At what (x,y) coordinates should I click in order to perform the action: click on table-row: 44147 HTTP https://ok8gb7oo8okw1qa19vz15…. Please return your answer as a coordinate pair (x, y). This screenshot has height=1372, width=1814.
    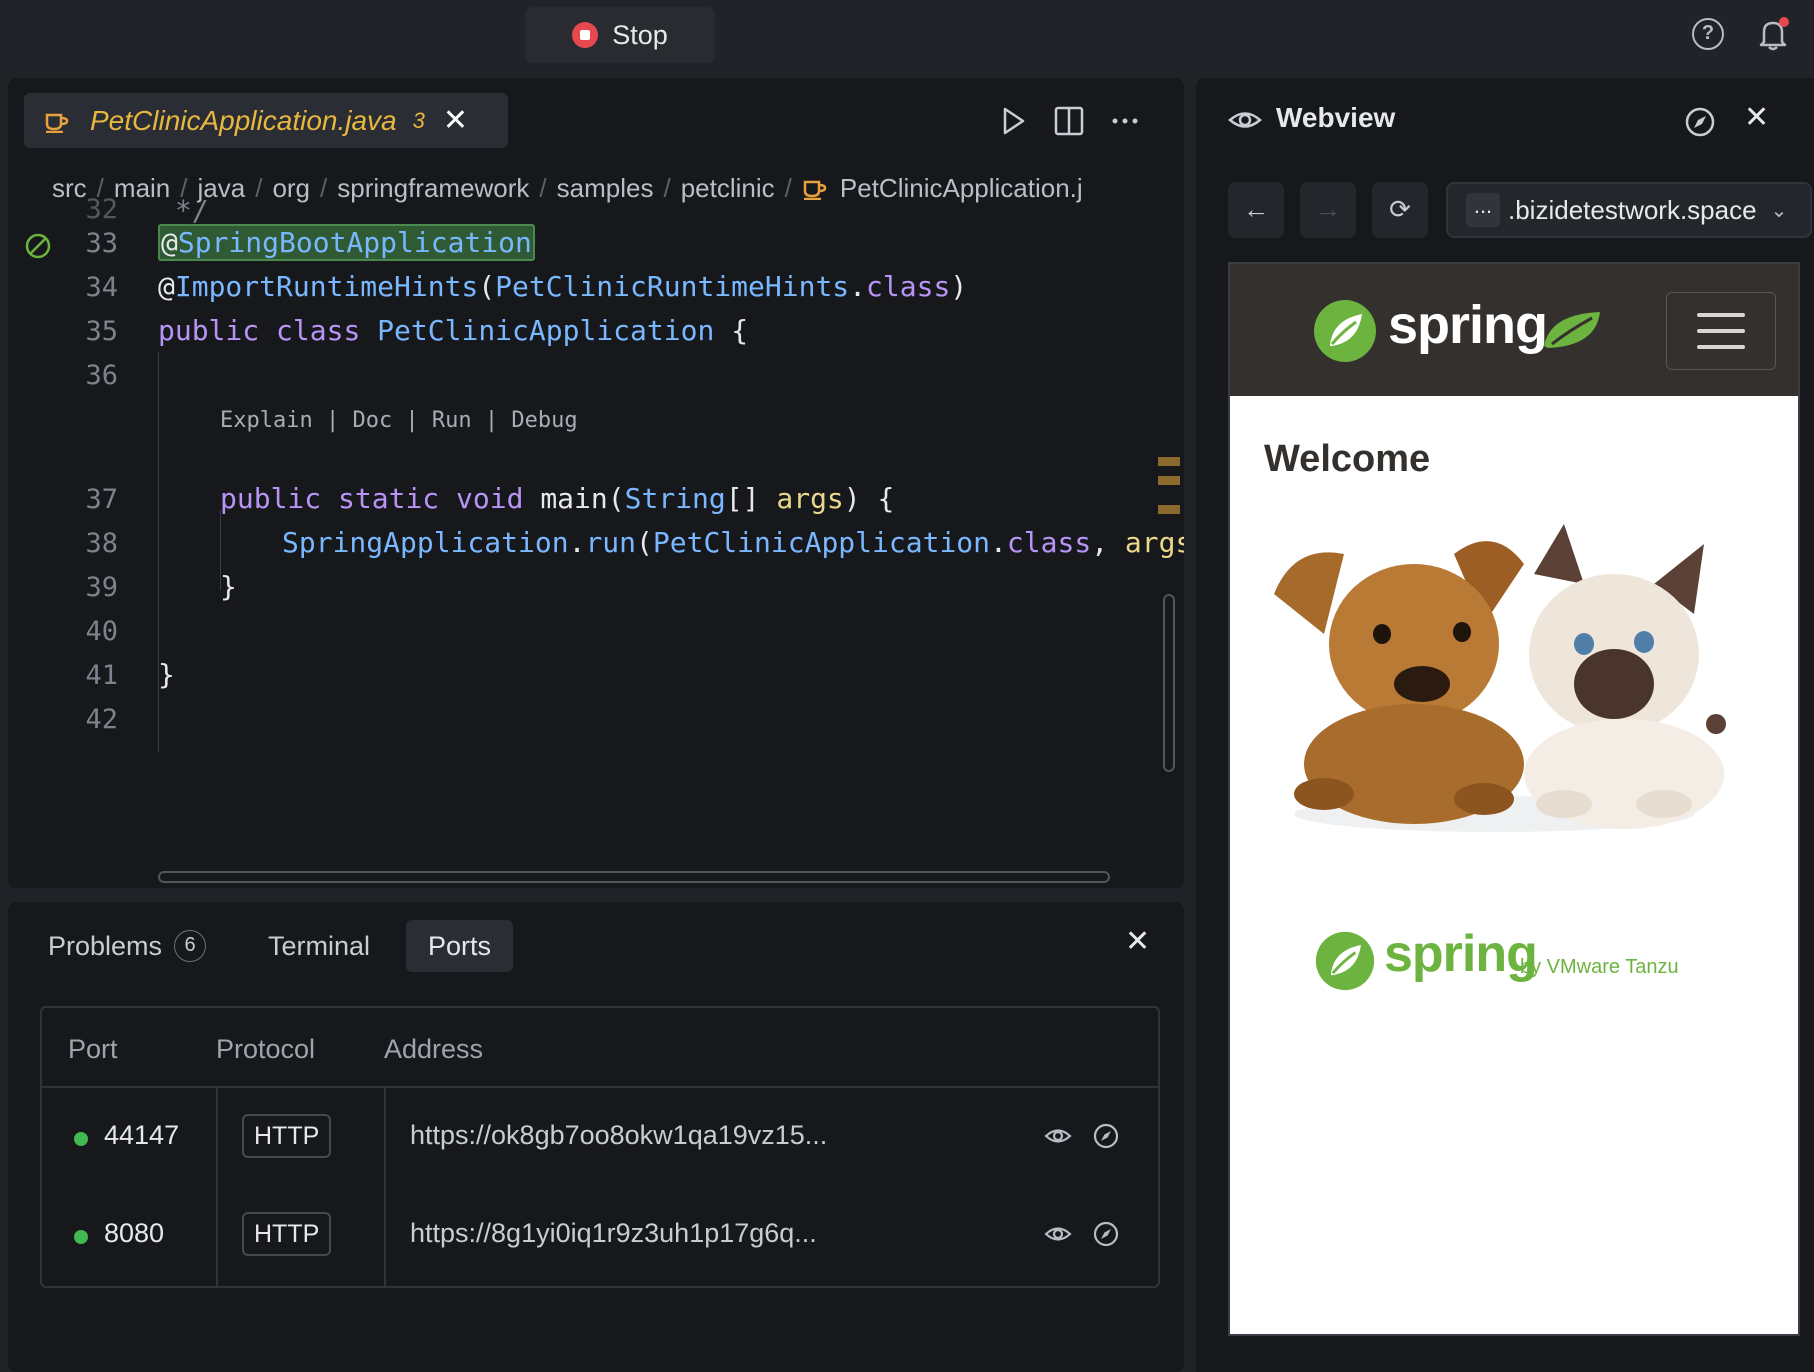
    Looking at the image, I should click on (600, 1137).